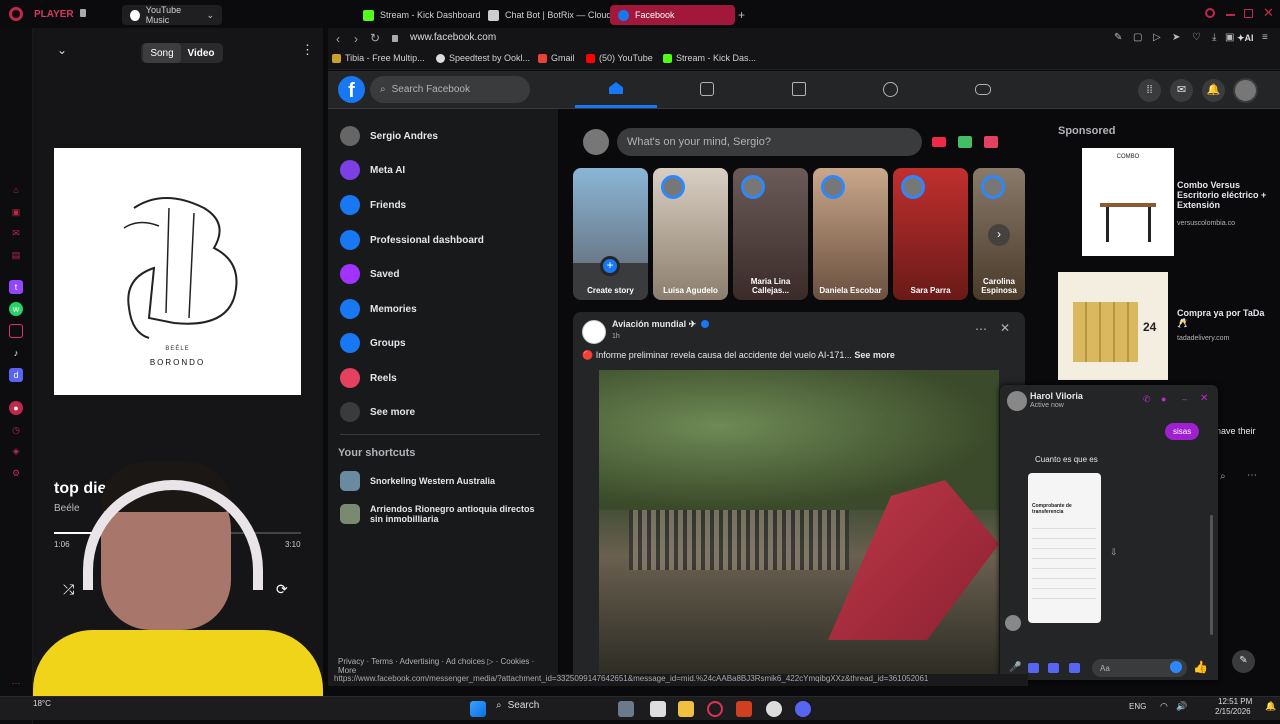 Image resolution: width=1280 pixels, height=724 pixels. What do you see at coordinates (1118, 37) in the screenshot?
I see `pin-icon: ✎` at bounding box center [1118, 37].